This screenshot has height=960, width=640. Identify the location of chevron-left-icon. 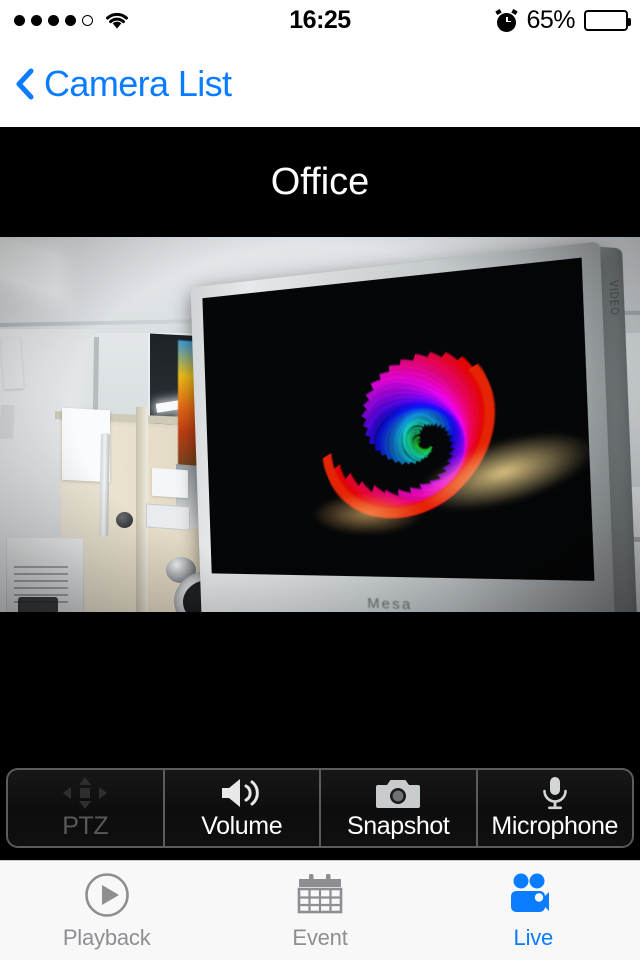
(25, 84).